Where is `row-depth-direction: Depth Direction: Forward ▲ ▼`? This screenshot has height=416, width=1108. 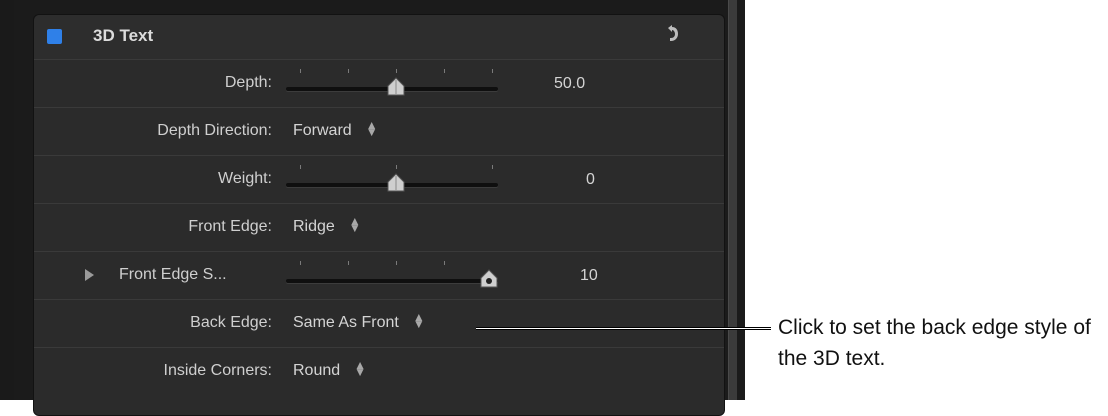 row-depth-direction: Depth Direction: Forward ▲ ▼ is located at coordinates (379, 132).